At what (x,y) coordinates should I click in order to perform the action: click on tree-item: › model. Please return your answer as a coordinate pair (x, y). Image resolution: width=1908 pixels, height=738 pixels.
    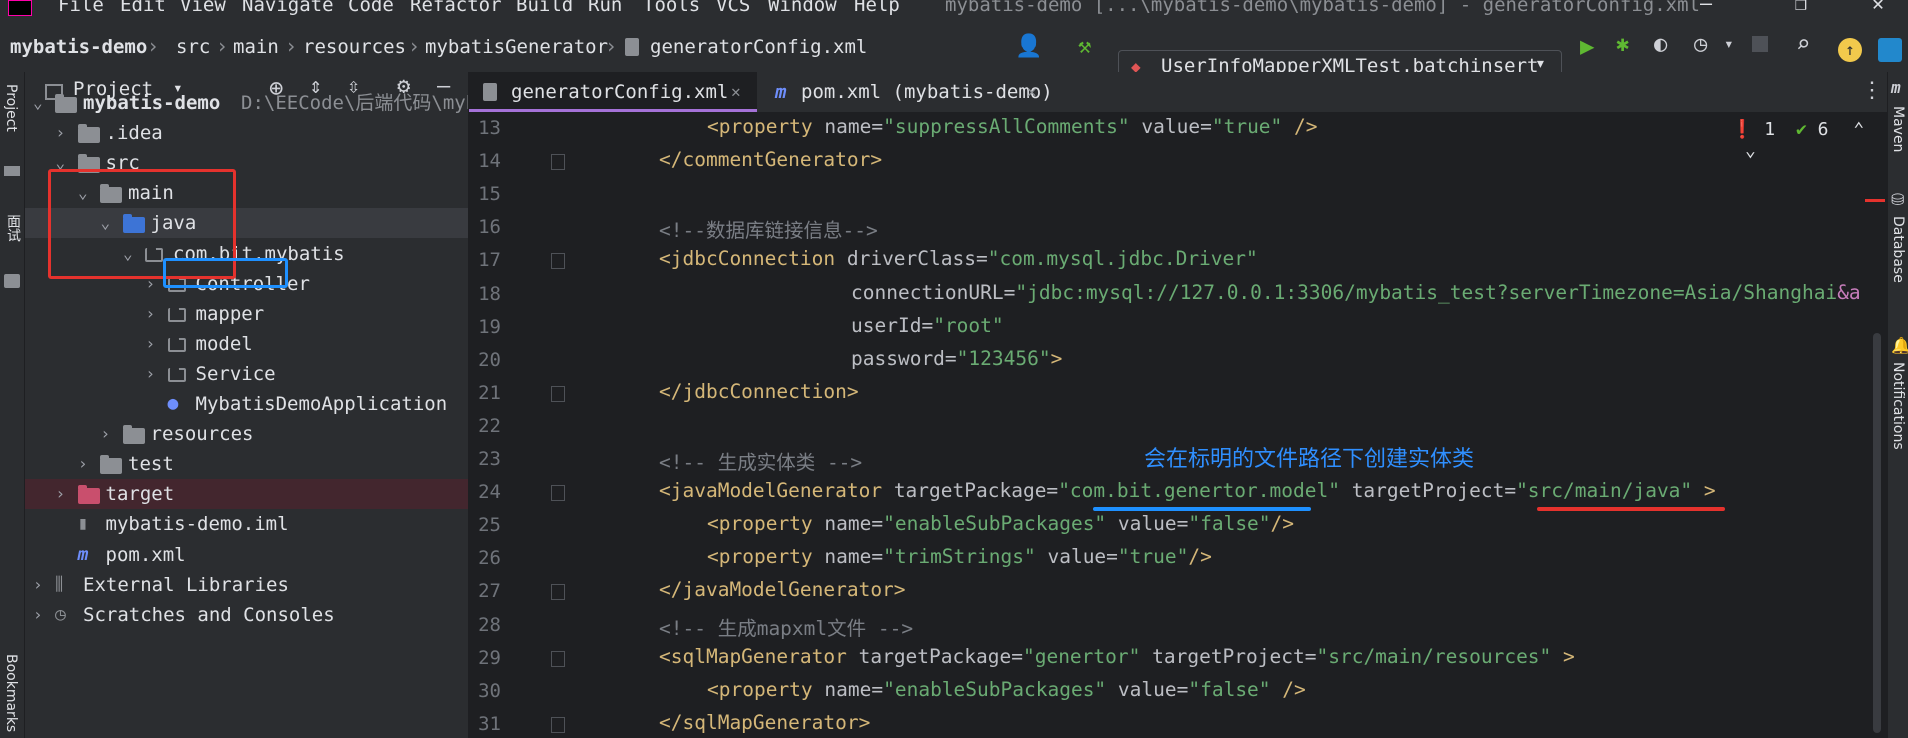
    Looking at the image, I should click on (246, 344).